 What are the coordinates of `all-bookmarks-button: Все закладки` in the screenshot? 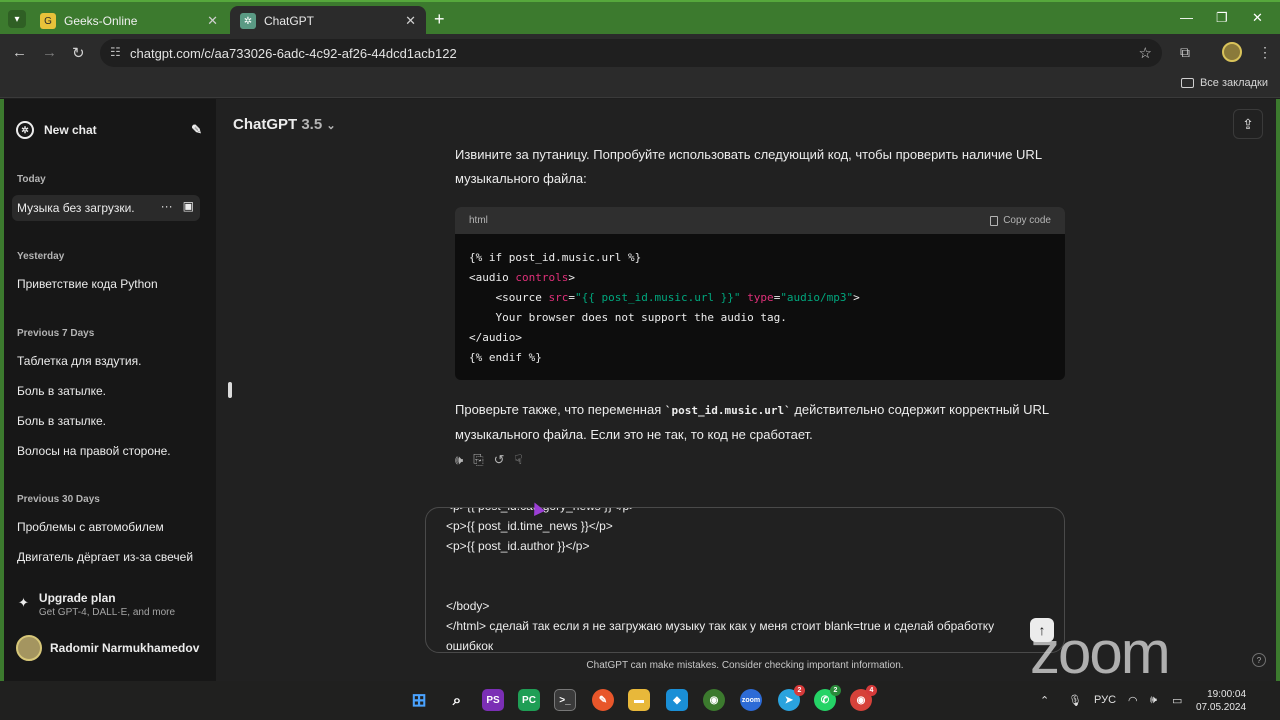 It's located at (1224, 83).